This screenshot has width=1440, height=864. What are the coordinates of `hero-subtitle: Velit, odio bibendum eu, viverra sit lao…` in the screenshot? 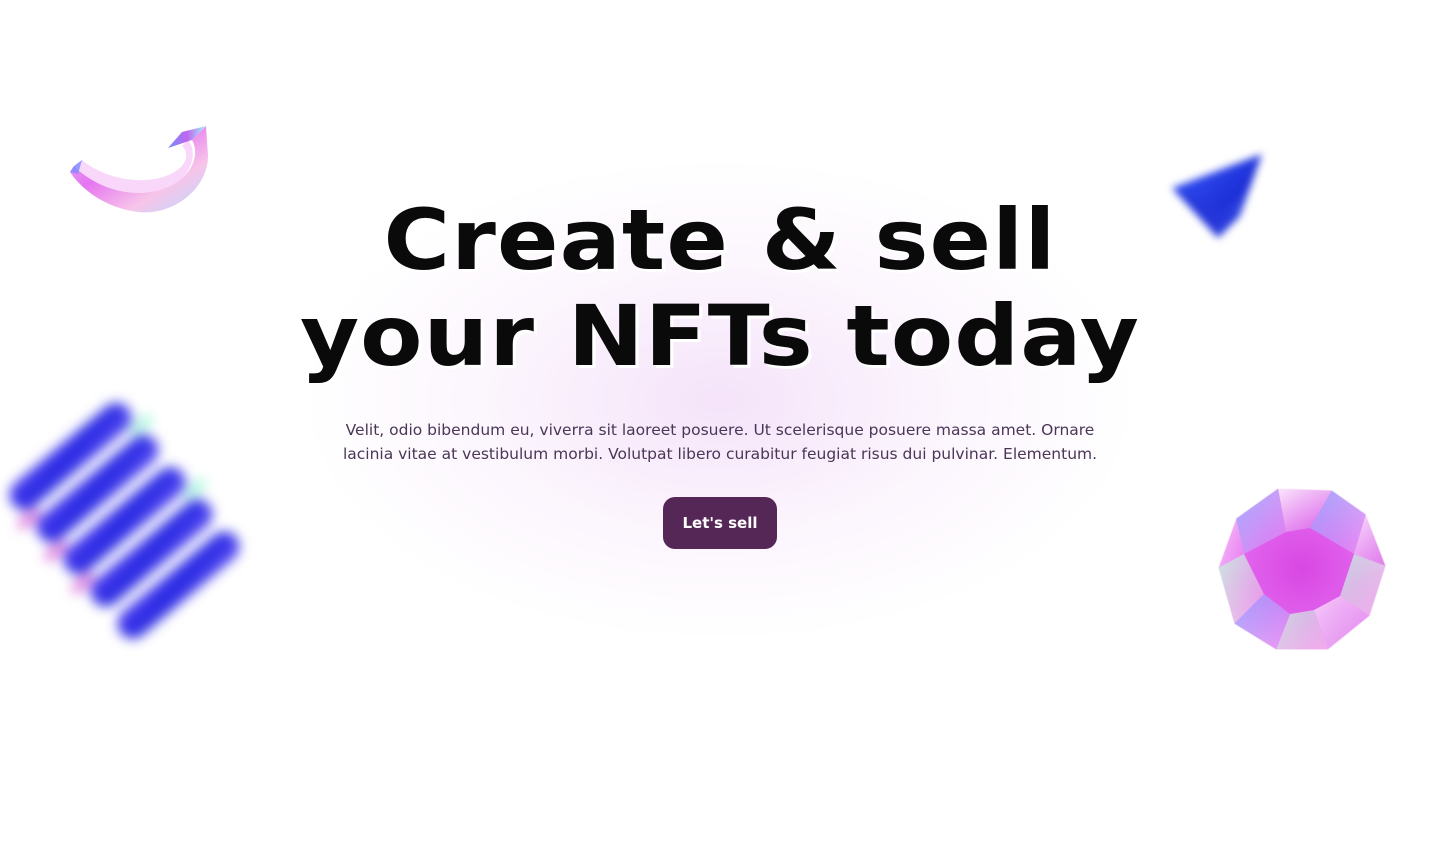 It's located at (720, 442).